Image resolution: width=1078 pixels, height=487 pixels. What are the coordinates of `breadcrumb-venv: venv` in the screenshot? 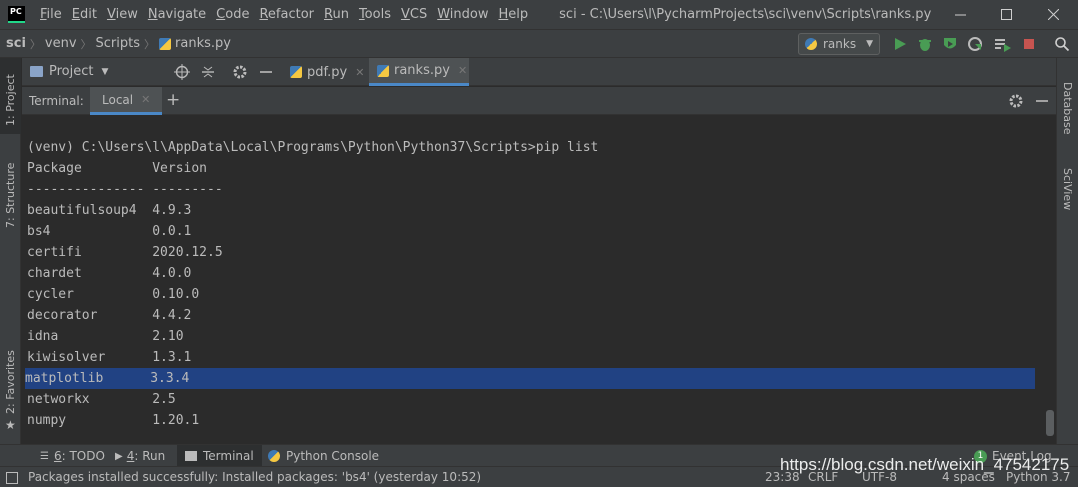 It's located at (61, 43).